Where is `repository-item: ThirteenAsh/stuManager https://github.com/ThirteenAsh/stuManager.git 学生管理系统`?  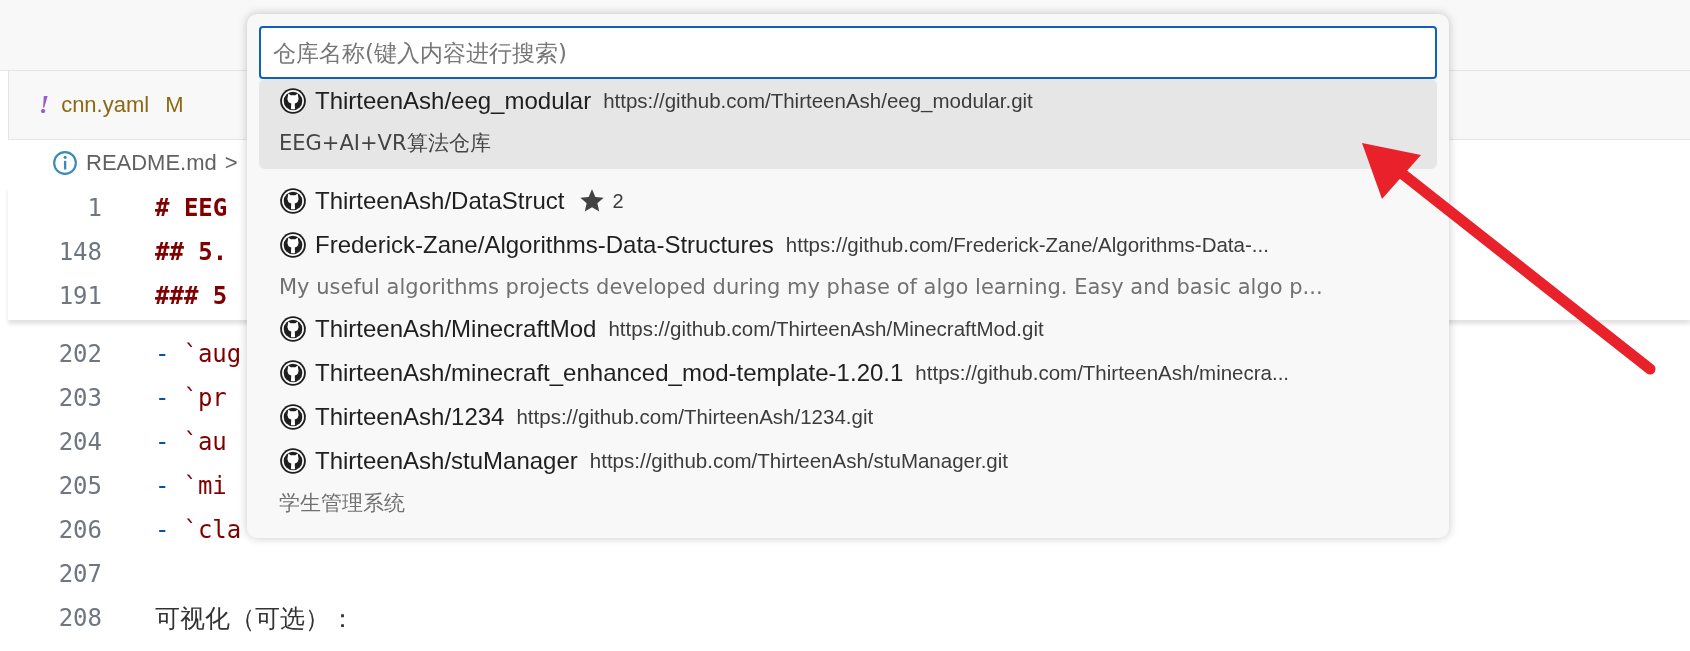
repository-item: ThirteenAsh/stuManager https://github.com/ThirteenAsh/stuManager.git 学生管理系统 is located at coordinates (848, 481).